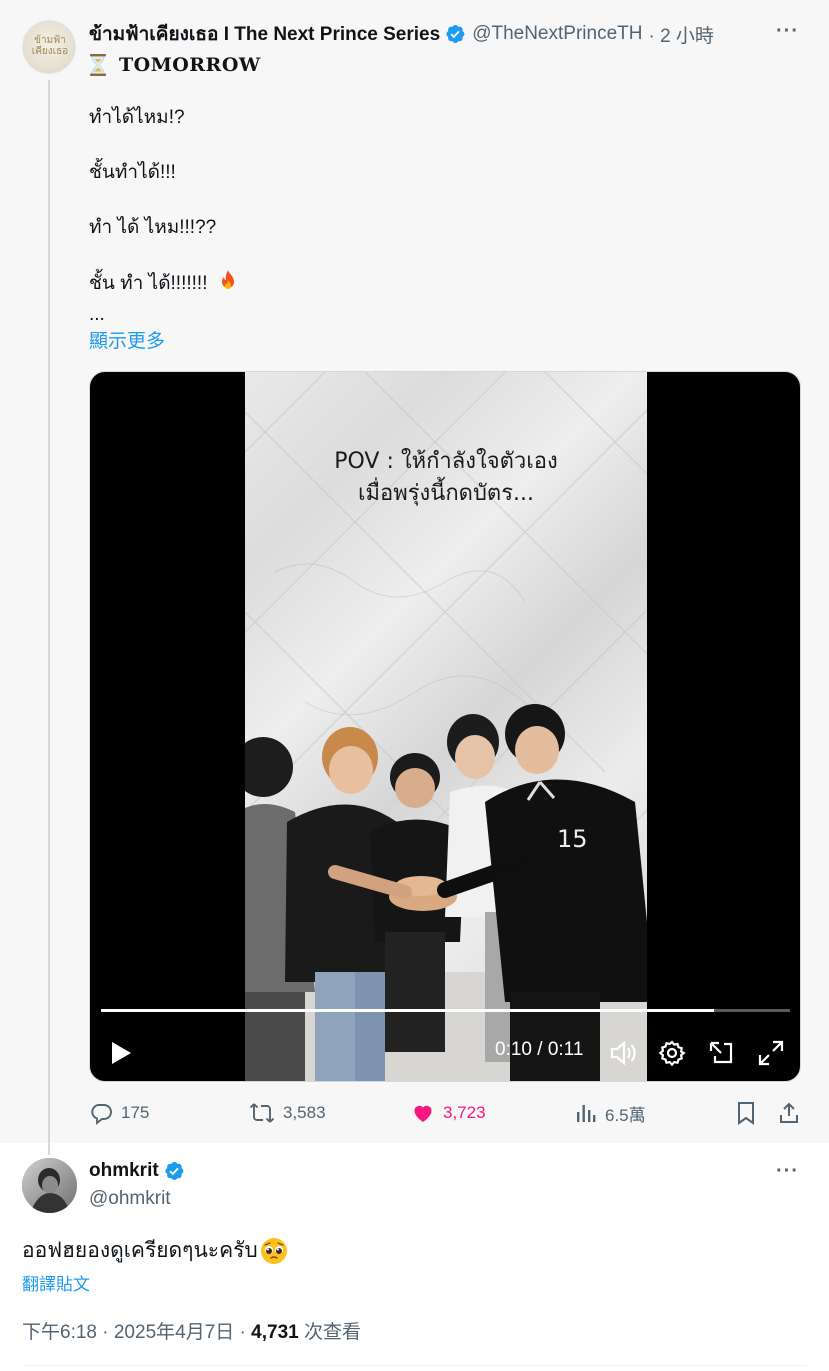  Describe the element at coordinates (329, 1332) in the screenshot. I see `view-label: 次查看` at that location.